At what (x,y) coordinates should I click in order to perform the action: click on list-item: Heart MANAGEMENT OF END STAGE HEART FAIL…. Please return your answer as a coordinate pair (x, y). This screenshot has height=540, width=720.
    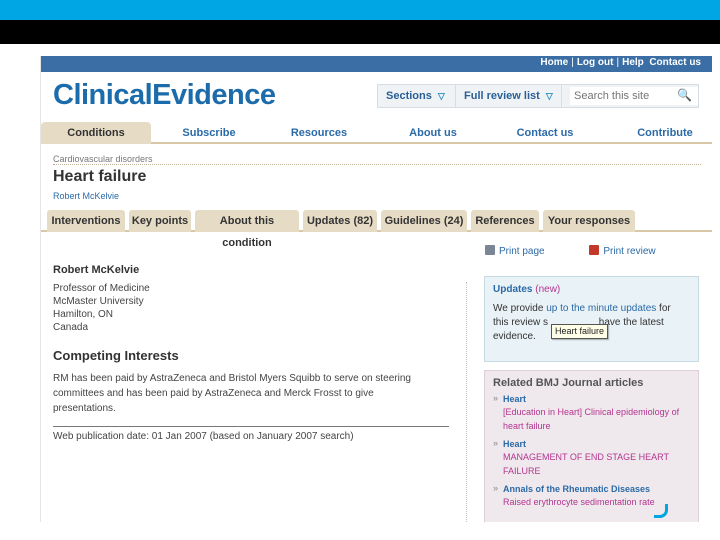
    Looking at the image, I should click on (591, 458).